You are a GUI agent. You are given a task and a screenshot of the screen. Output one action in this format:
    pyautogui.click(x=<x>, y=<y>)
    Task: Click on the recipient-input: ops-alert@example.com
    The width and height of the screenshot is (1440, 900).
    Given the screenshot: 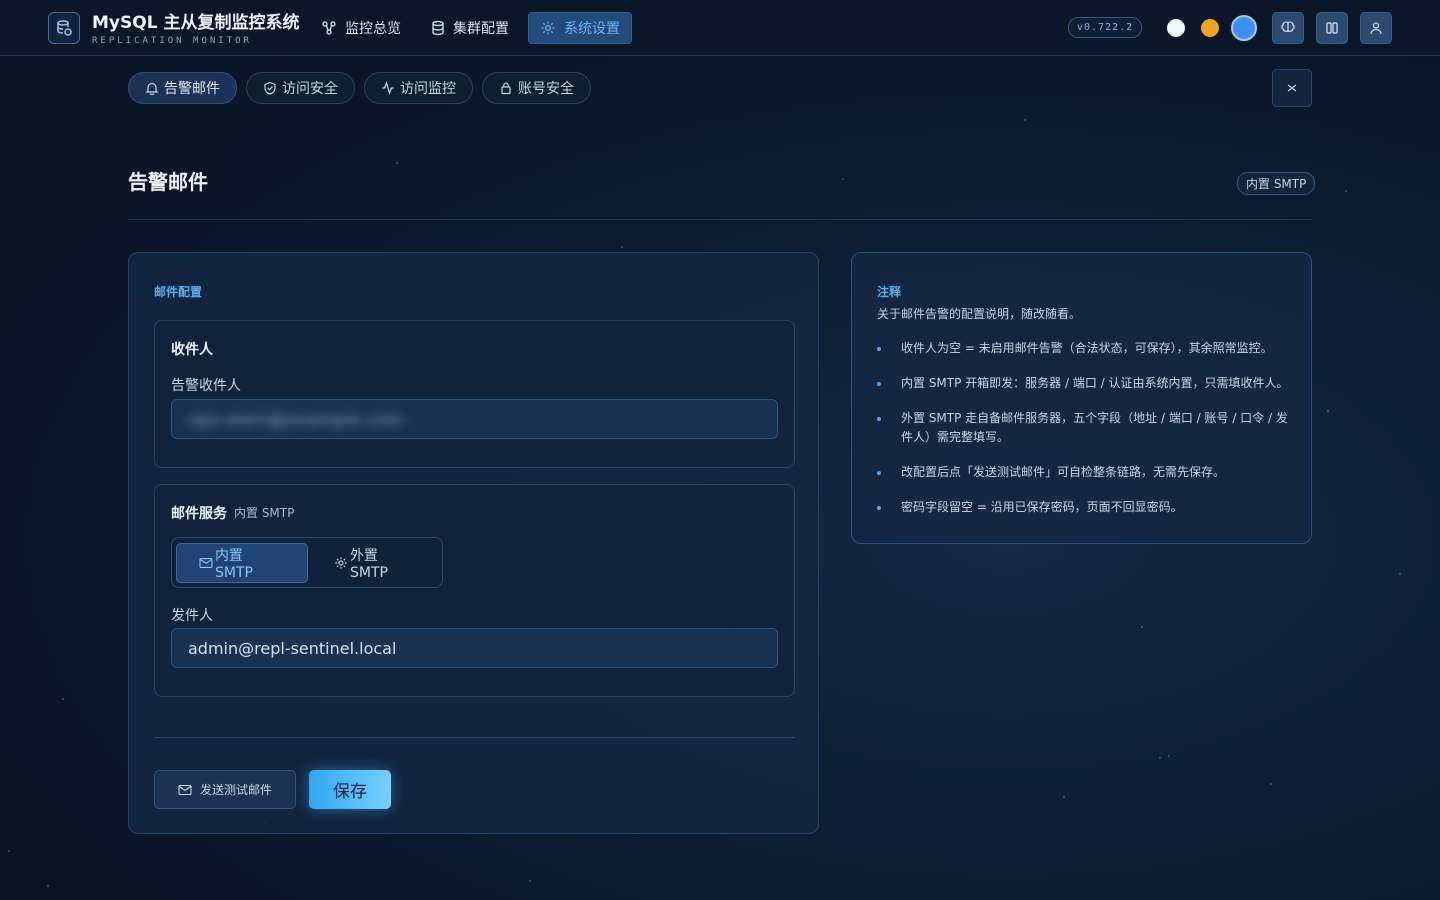 What is the action you would take?
    pyautogui.click(x=474, y=419)
    